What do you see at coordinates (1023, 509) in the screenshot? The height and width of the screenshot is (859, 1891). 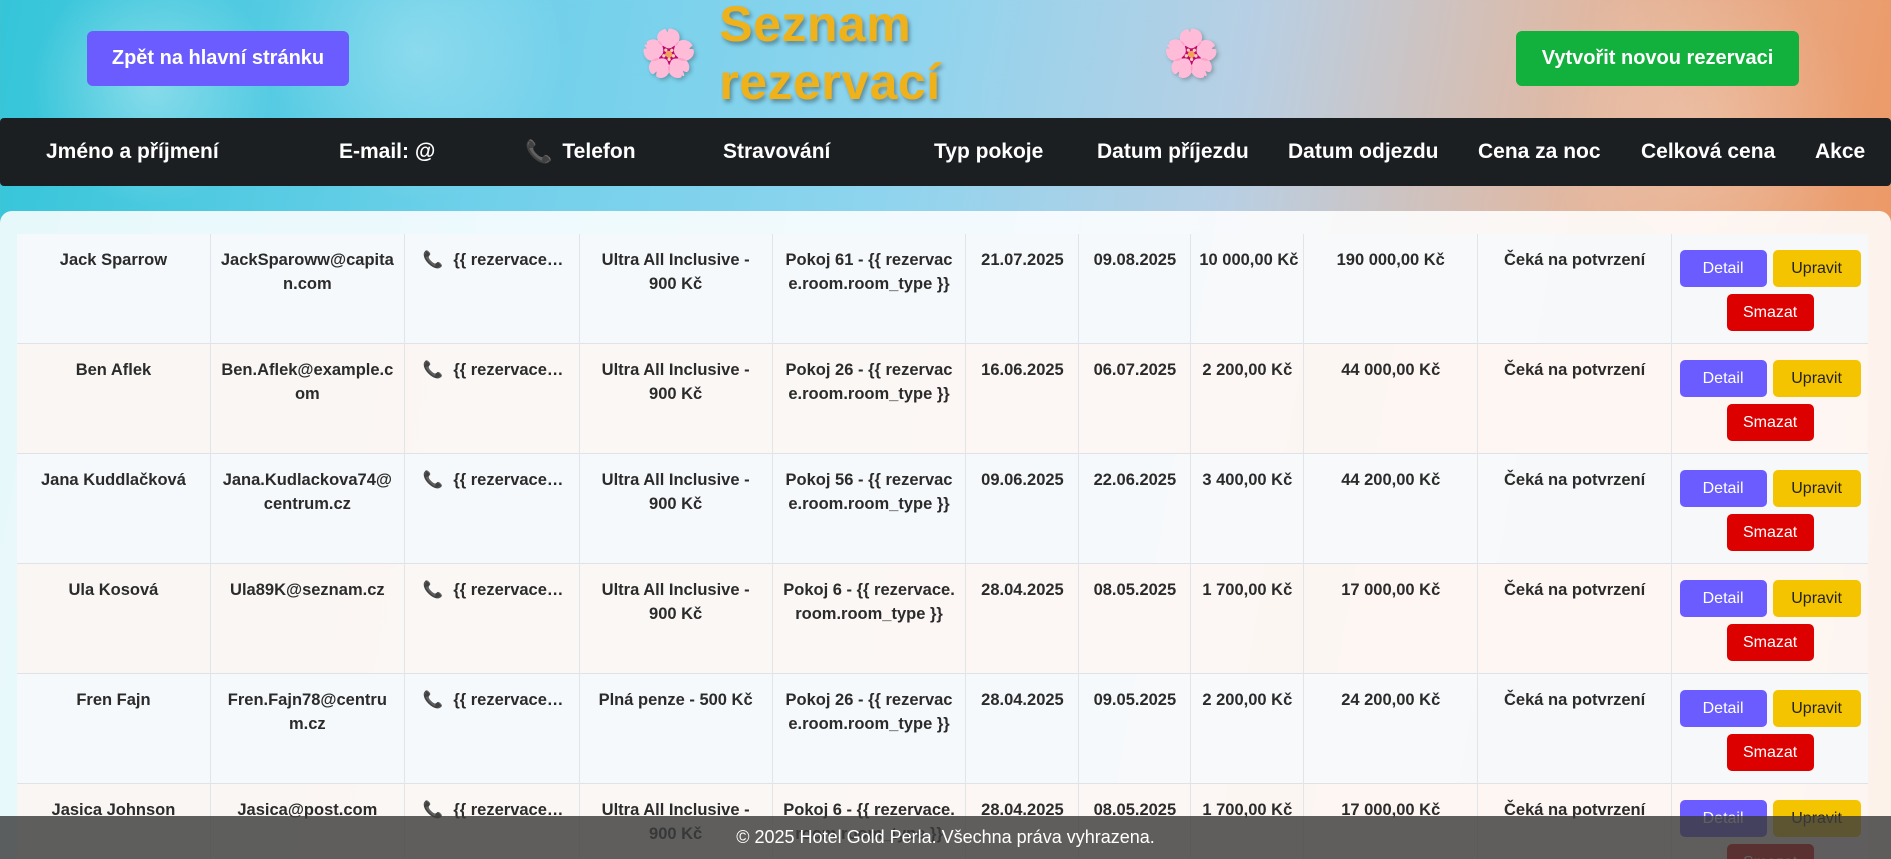 I see `arrival-date: 09.06.2025` at bounding box center [1023, 509].